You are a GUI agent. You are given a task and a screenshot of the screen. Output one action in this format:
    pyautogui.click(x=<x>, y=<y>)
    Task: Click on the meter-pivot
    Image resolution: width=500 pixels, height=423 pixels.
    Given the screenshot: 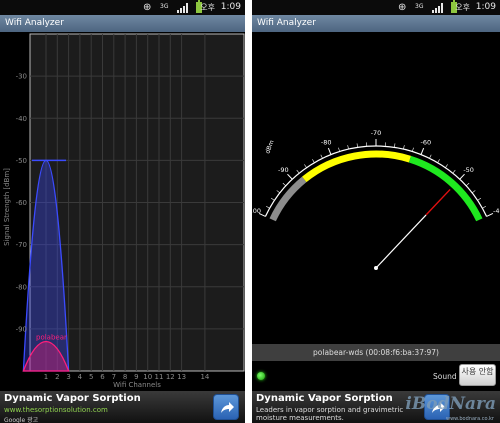 What is the action you would take?
    pyautogui.click(x=376, y=268)
    